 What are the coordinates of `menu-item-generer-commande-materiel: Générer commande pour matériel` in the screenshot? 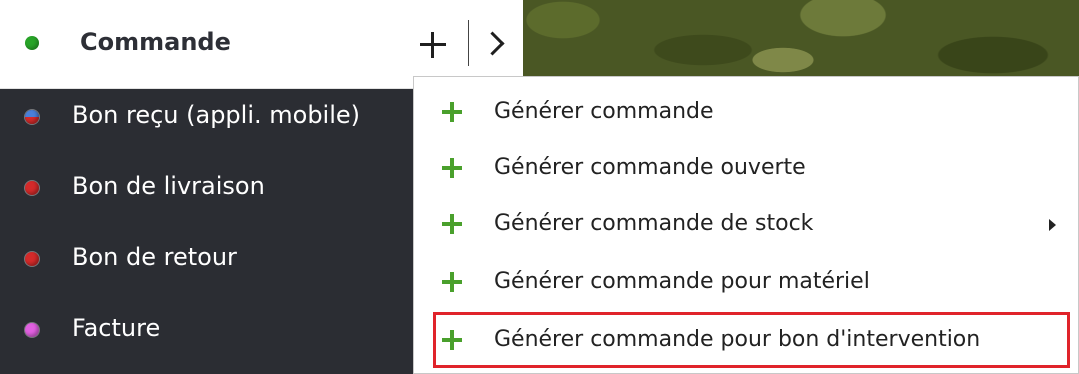 It's located at (746, 283).